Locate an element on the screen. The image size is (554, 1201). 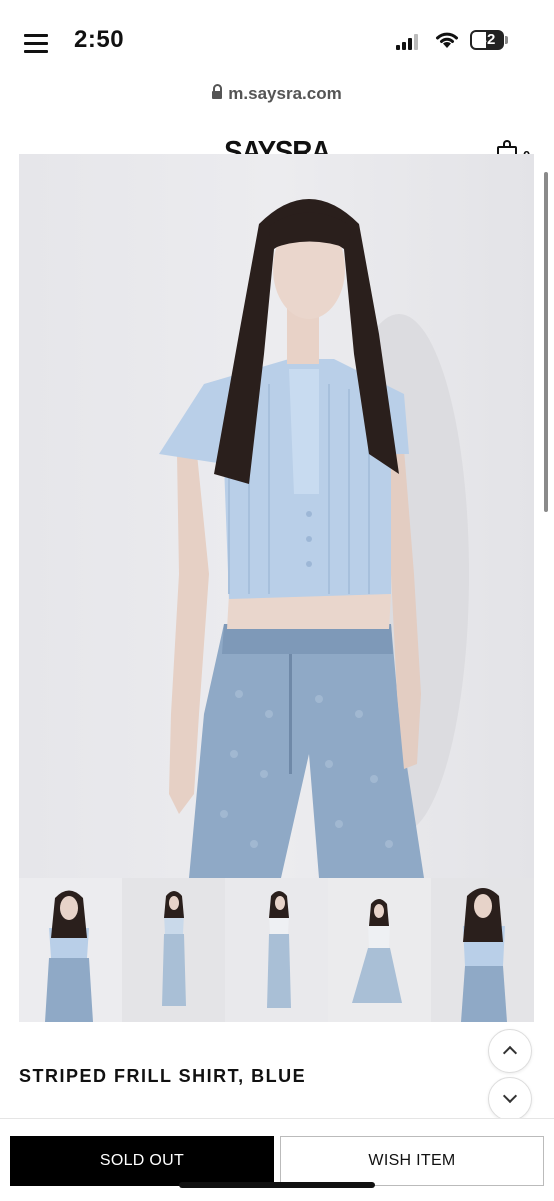
scroll-down-button is located at coordinates (510, 1099).